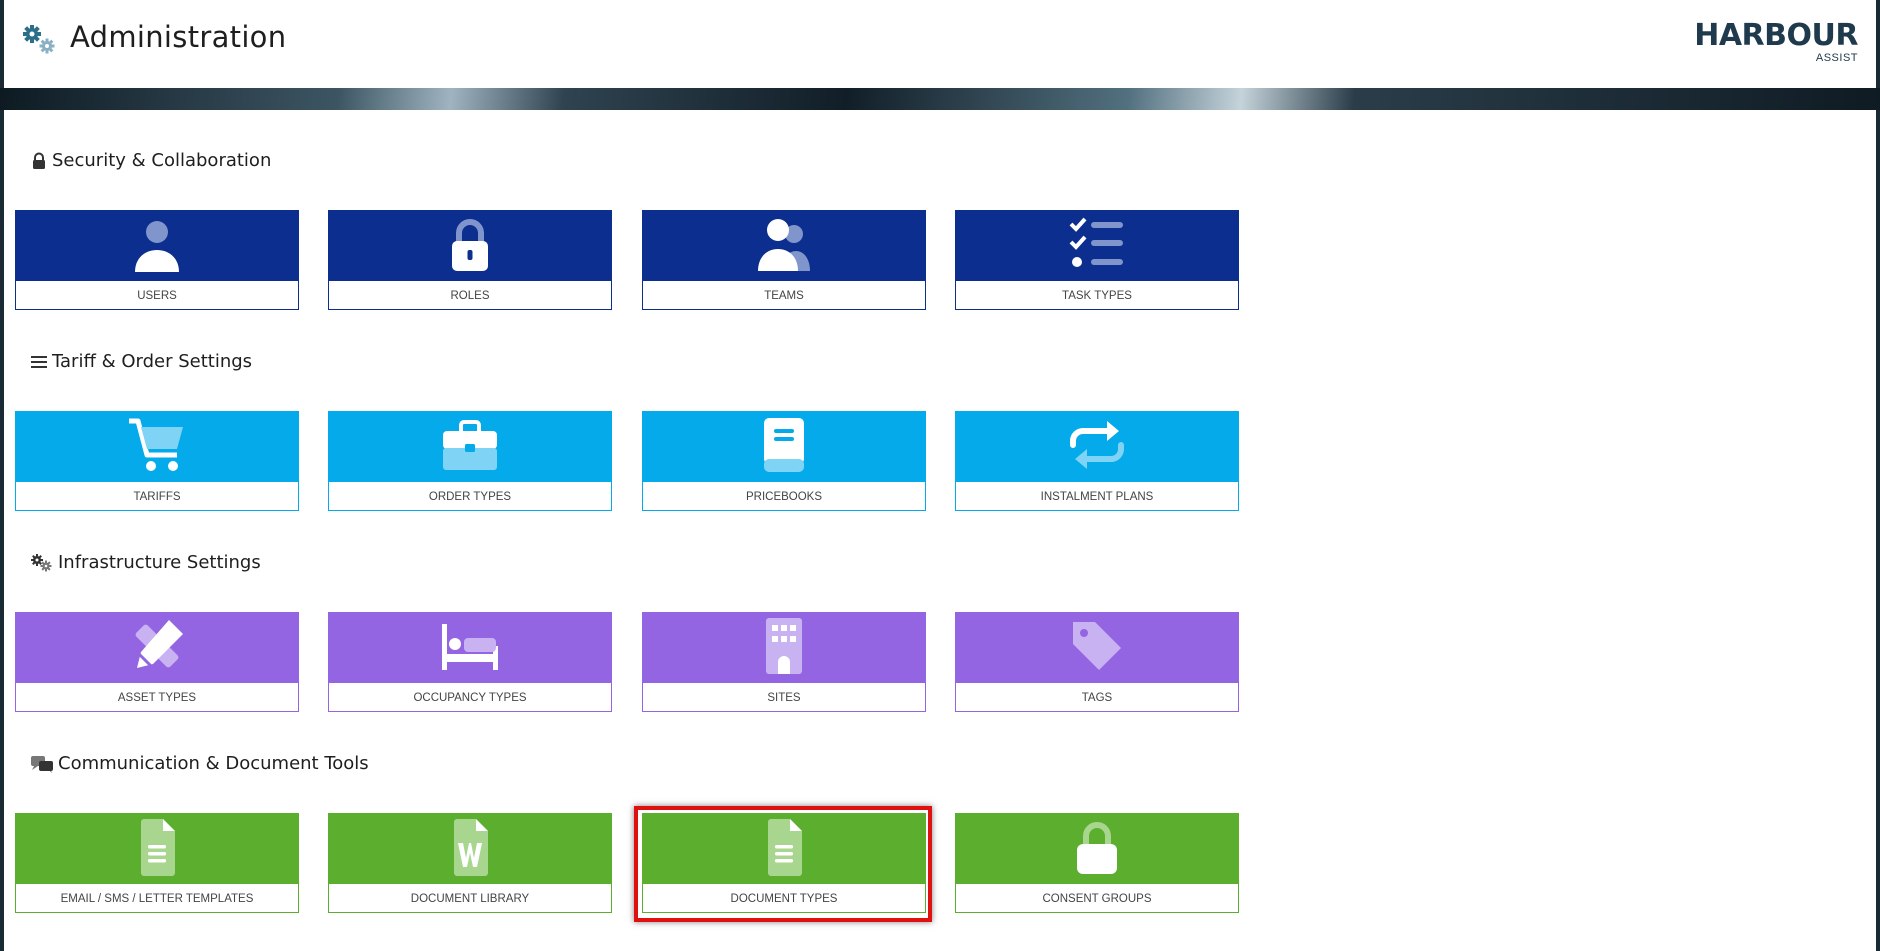 This screenshot has width=1880, height=951. I want to click on tile-label: ASSET TYPES, so click(157, 698).